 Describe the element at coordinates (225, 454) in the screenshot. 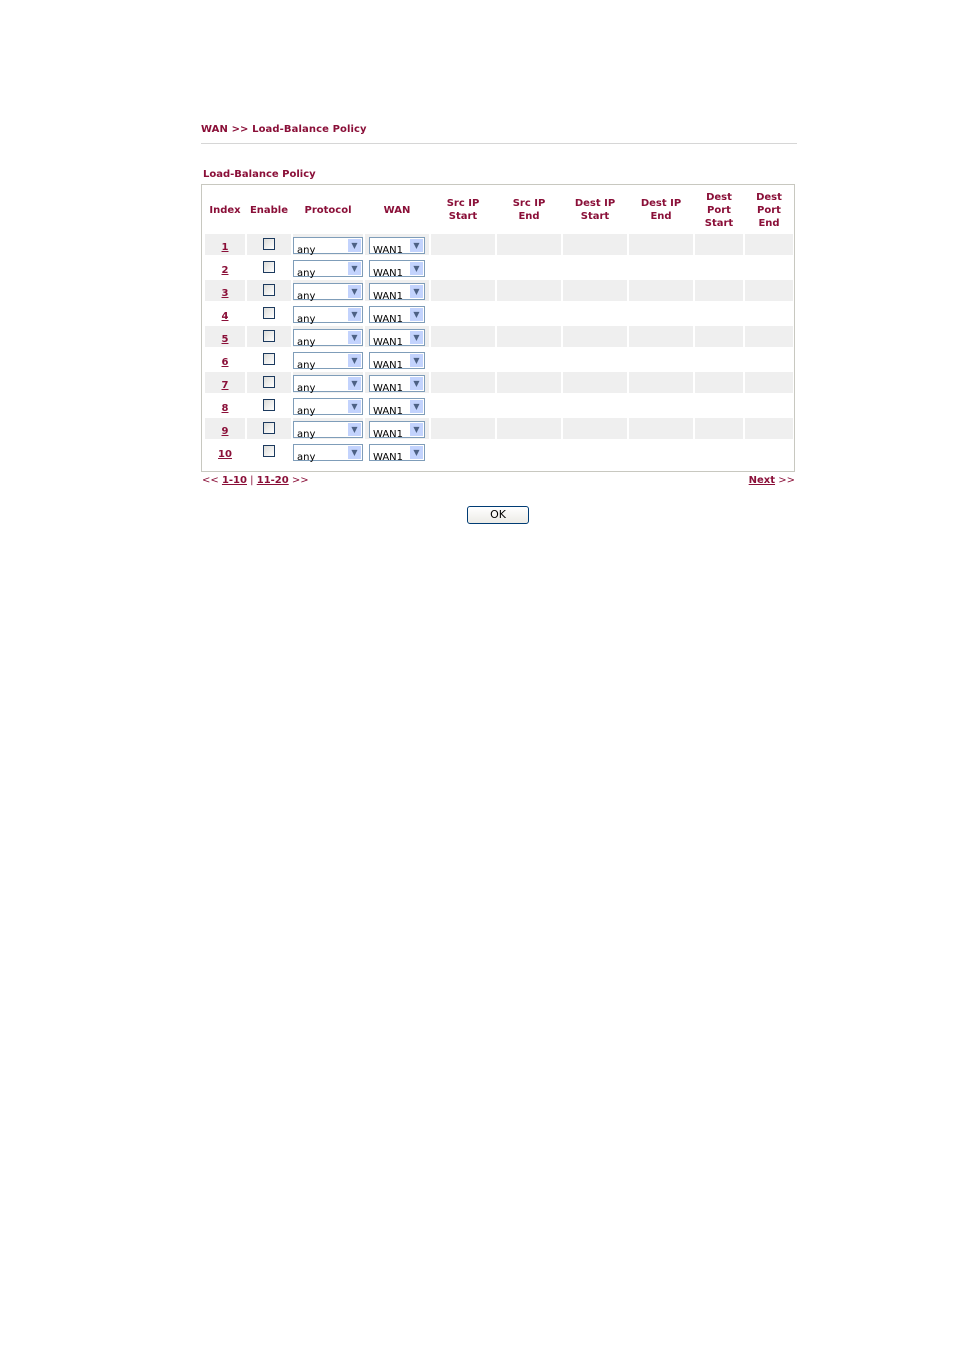

I see `index-link: 10` at that location.